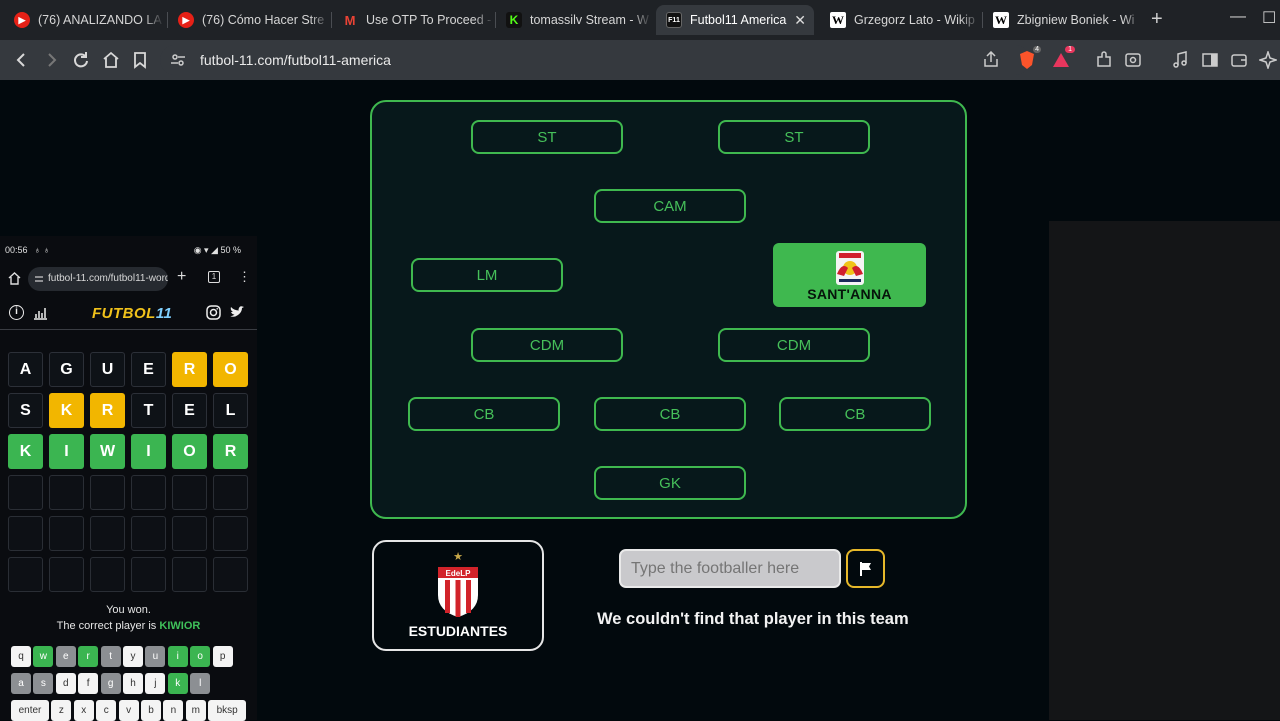 The height and width of the screenshot is (721, 1280). I want to click on reload-button, so click(81, 60).